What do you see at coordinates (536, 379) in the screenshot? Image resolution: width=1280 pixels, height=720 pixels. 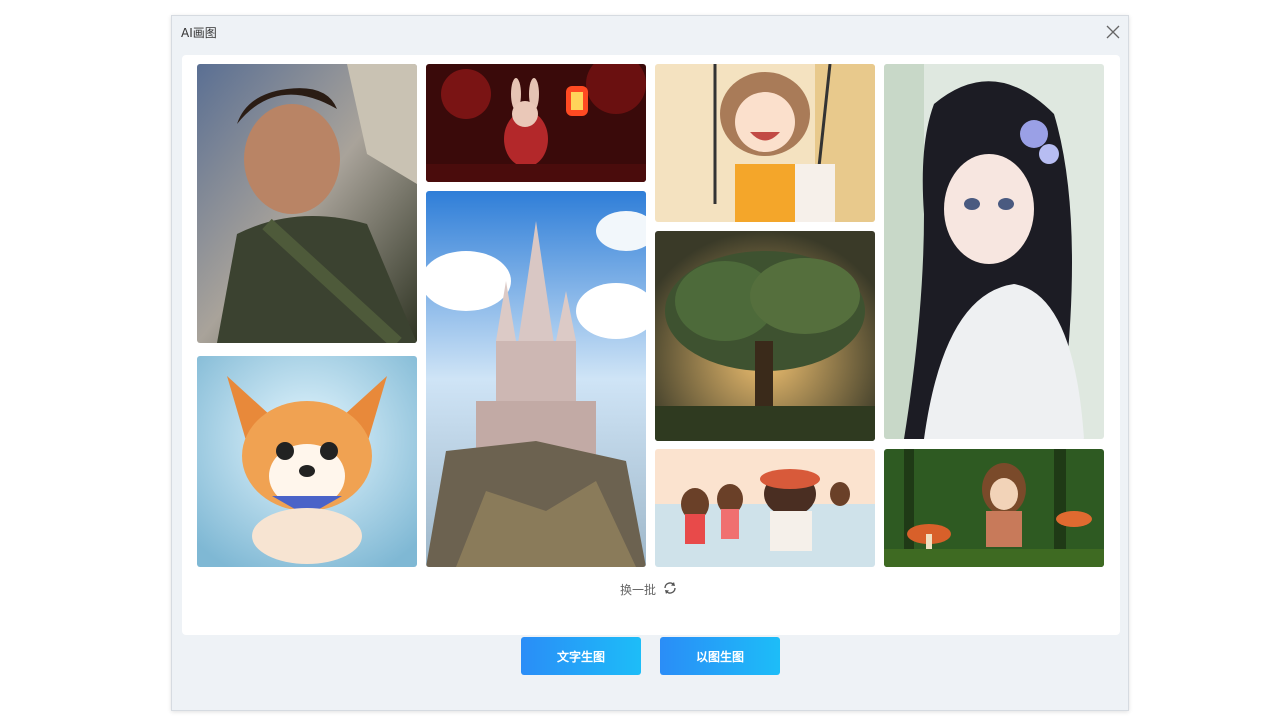 I see `gallery-image-fantasy-castle` at bounding box center [536, 379].